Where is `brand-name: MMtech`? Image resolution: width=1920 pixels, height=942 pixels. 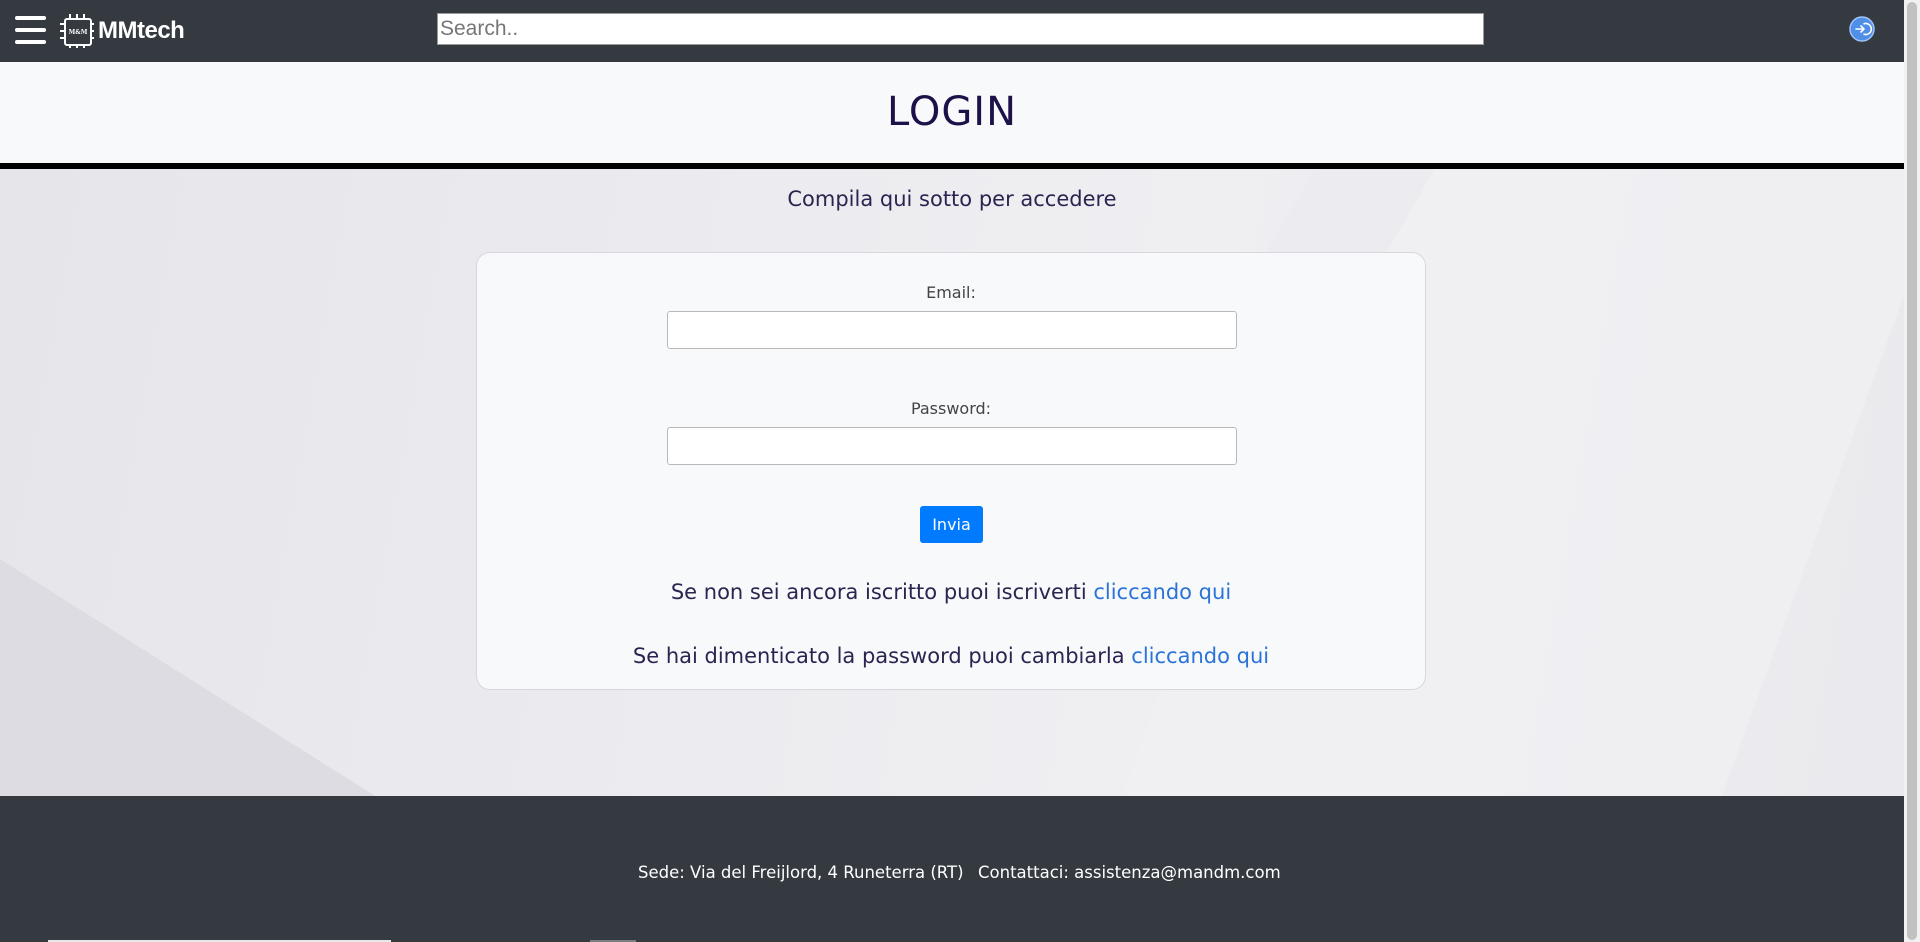
brand-name: MMtech is located at coordinates (141, 30).